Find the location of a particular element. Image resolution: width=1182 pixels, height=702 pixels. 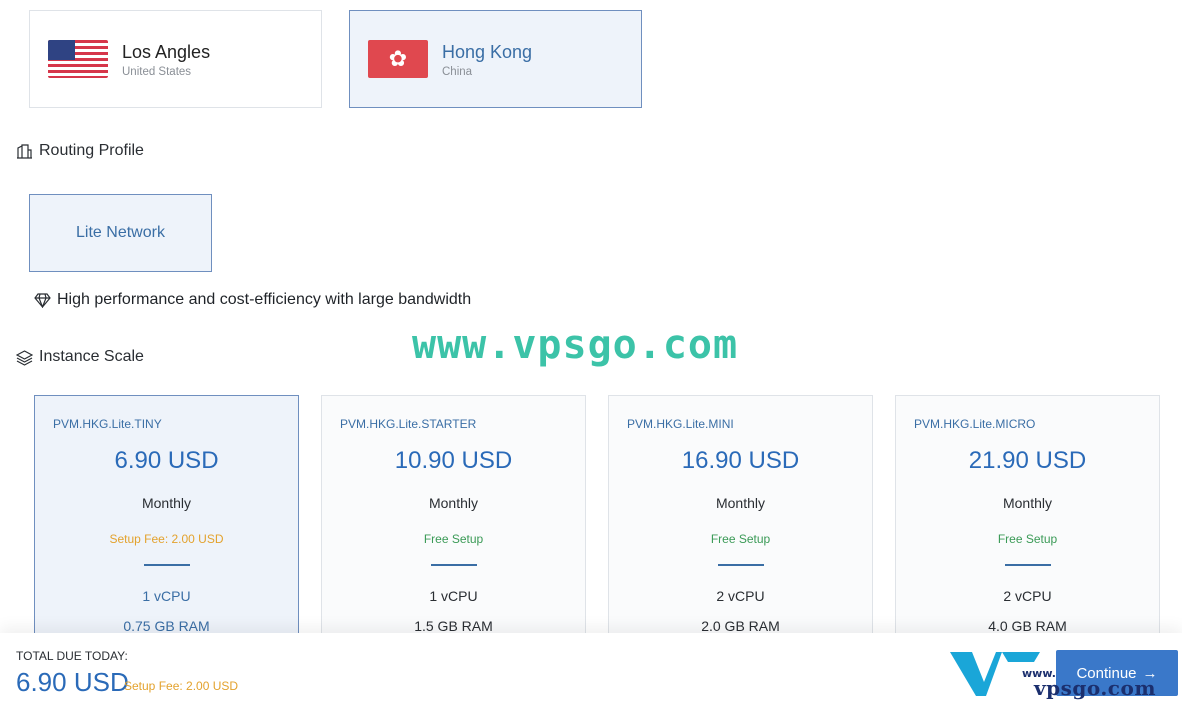

plan-price: 10.90 USD is located at coordinates (453, 460).